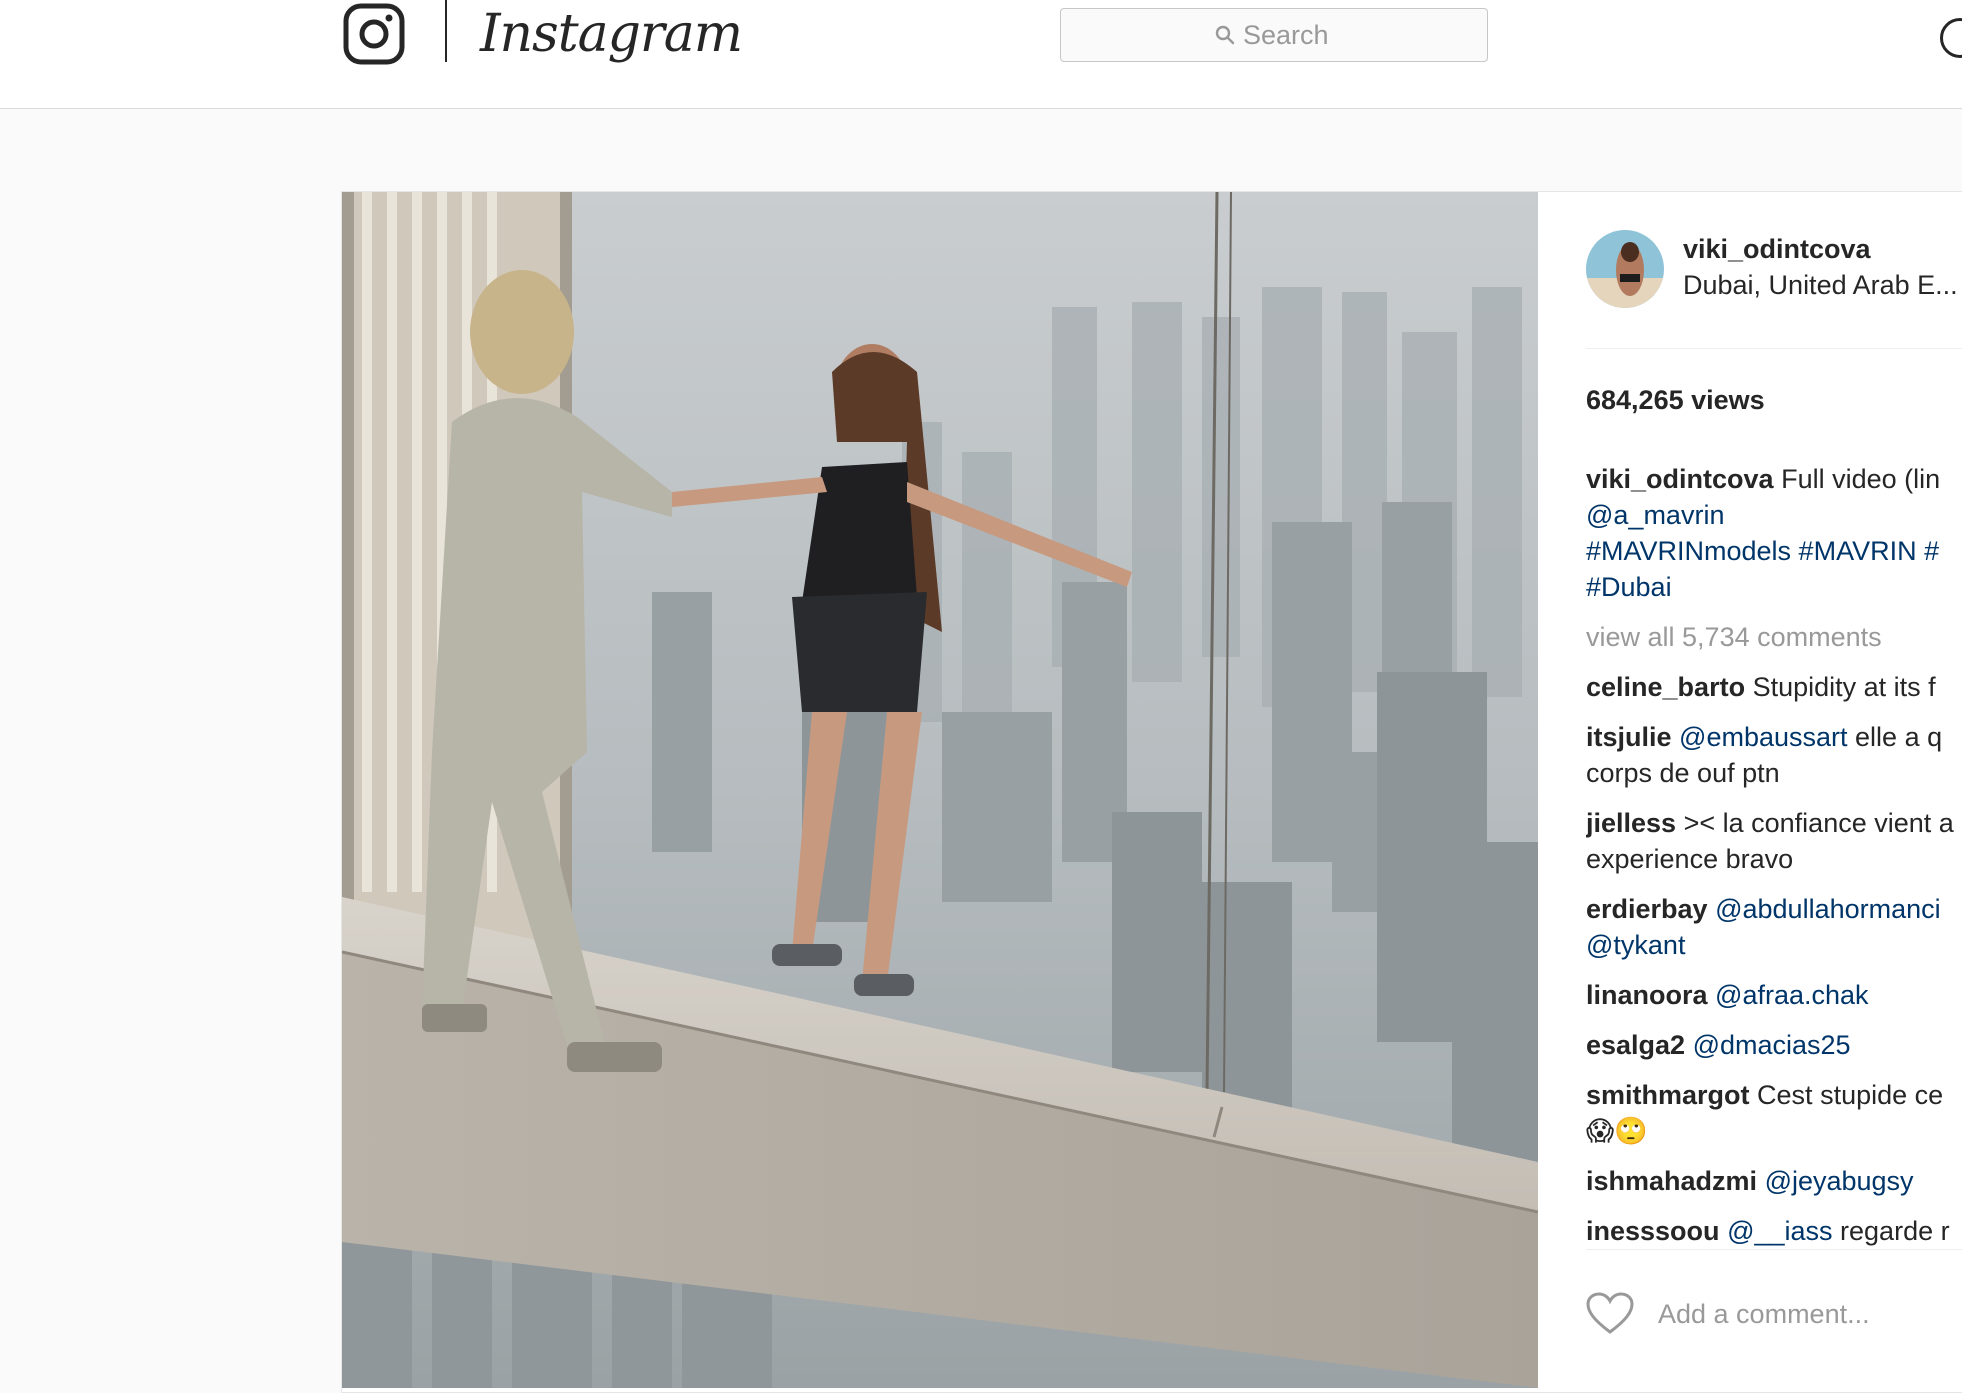 This screenshot has width=1962, height=1393. I want to click on comment-composer, so click(1773, 1314).